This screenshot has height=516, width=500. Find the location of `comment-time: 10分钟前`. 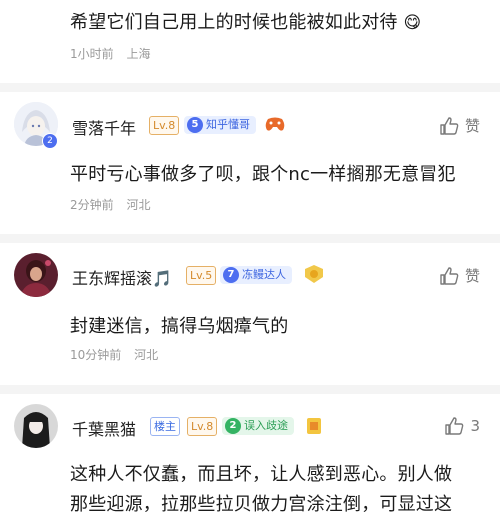

comment-time: 10分钟前 is located at coordinates (96, 355).